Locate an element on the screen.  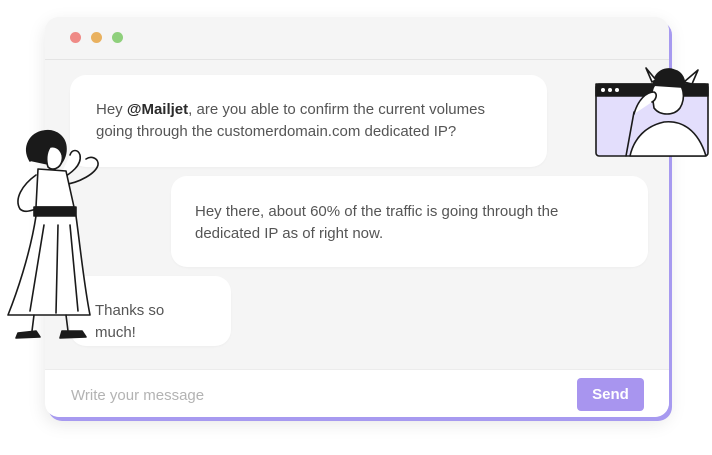
mention-mailjet: @Mailjet is located at coordinates (157, 109).